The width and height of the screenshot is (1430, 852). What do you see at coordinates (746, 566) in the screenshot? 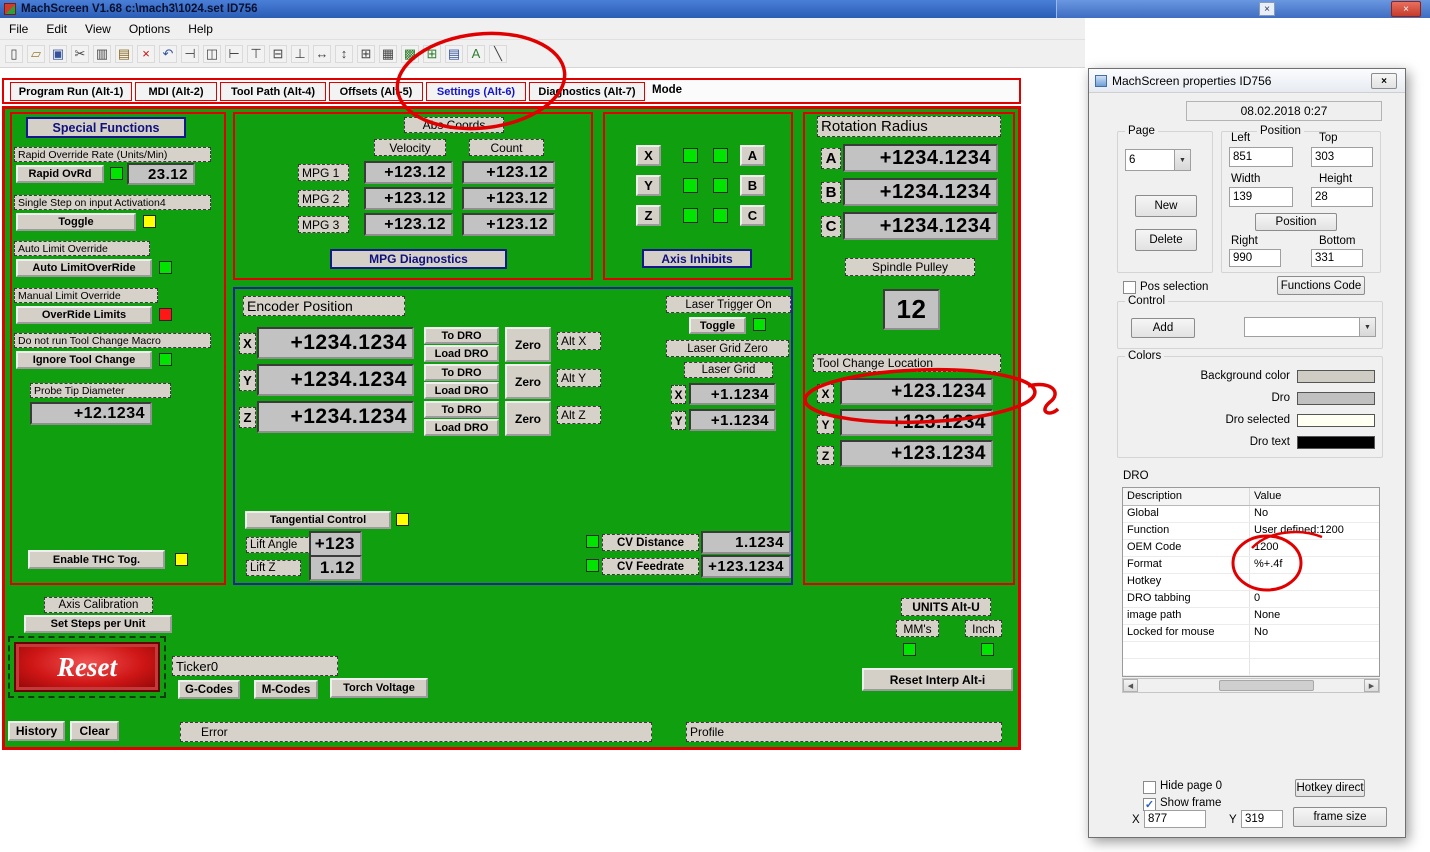
I see `cv-feedrate-dro: +123.1234` at bounding box center [746, 566].